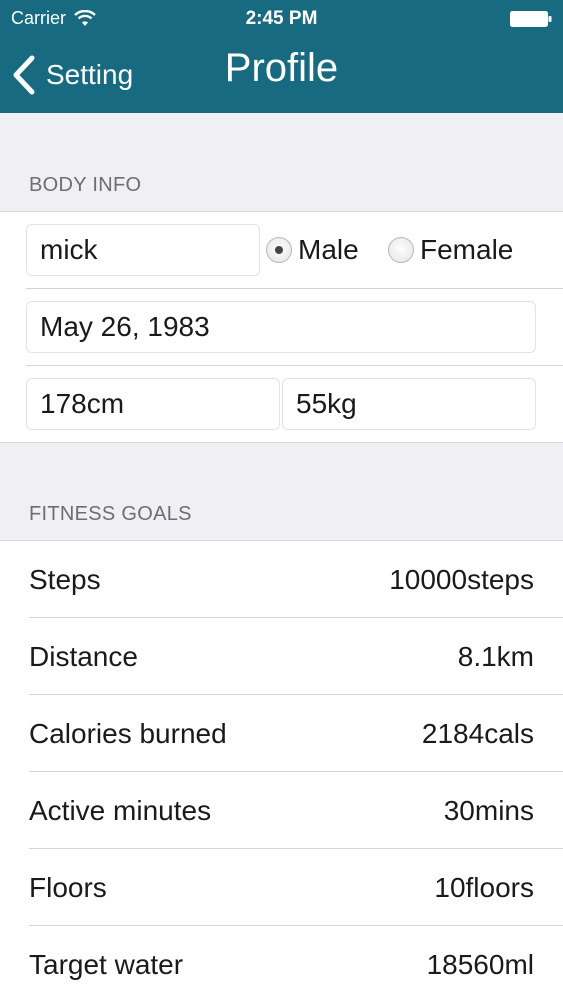  Describe the element at coordinates (153, 404) in the screenshot. I see `height-field: 178cm` at that location.